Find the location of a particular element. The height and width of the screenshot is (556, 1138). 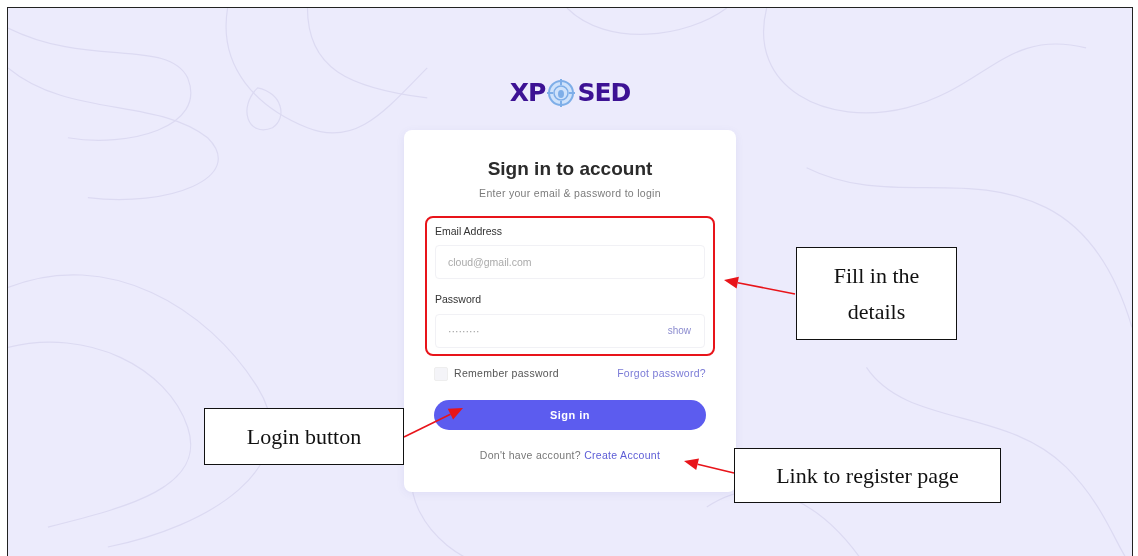

logo-text: XP is located at coordinates (527, 93).